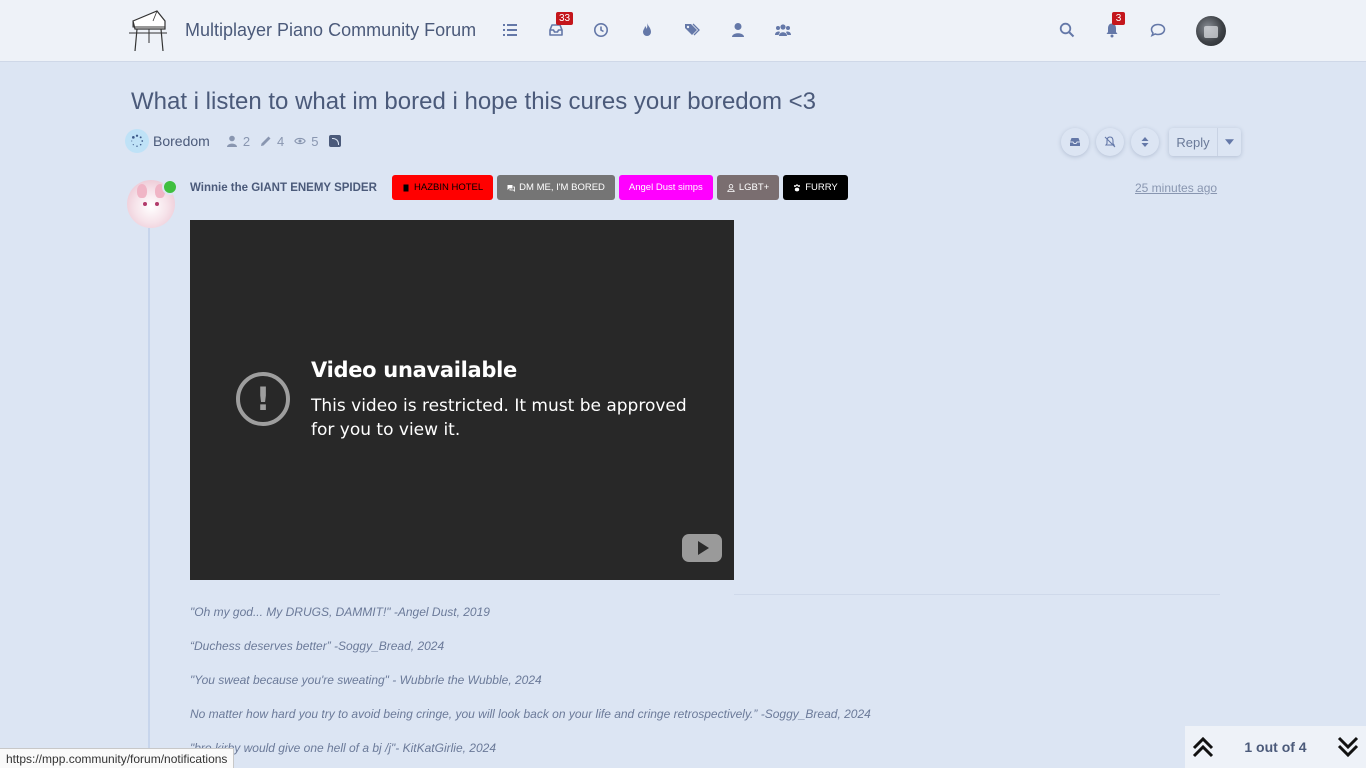  What do you see at coordinates (137, 141) in the screenshot?
I see `category-icon` at bounding box center [137, 141].